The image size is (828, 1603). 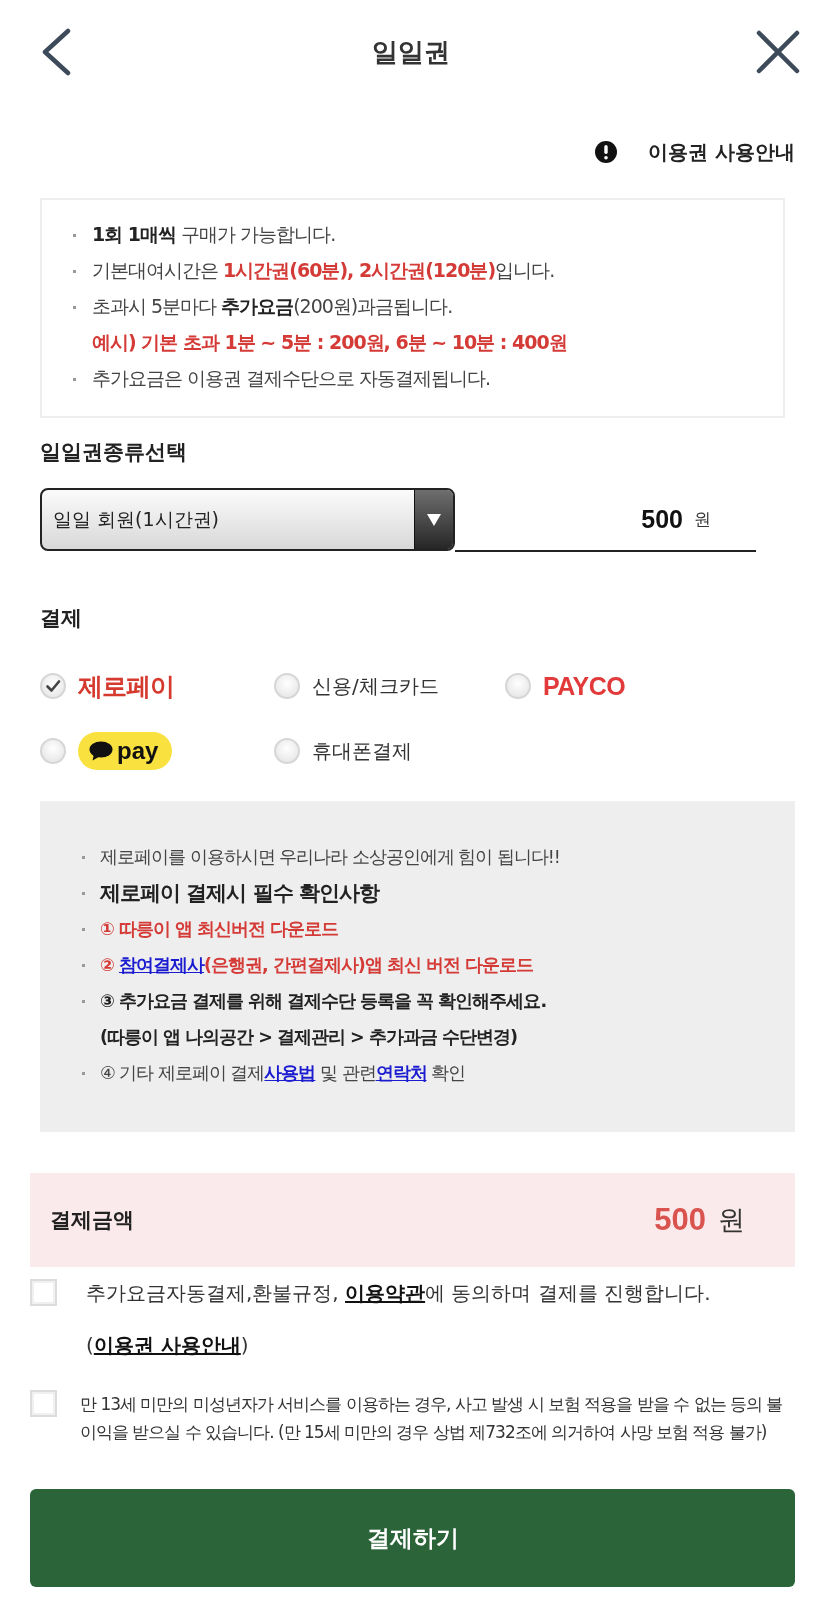 What do you see at coordinates (272, 306) in the screenshot?
I see `notice-text: 초과시 5분마다 추가요금(200원)과금됩니다.` at bounding box center [272, 306].